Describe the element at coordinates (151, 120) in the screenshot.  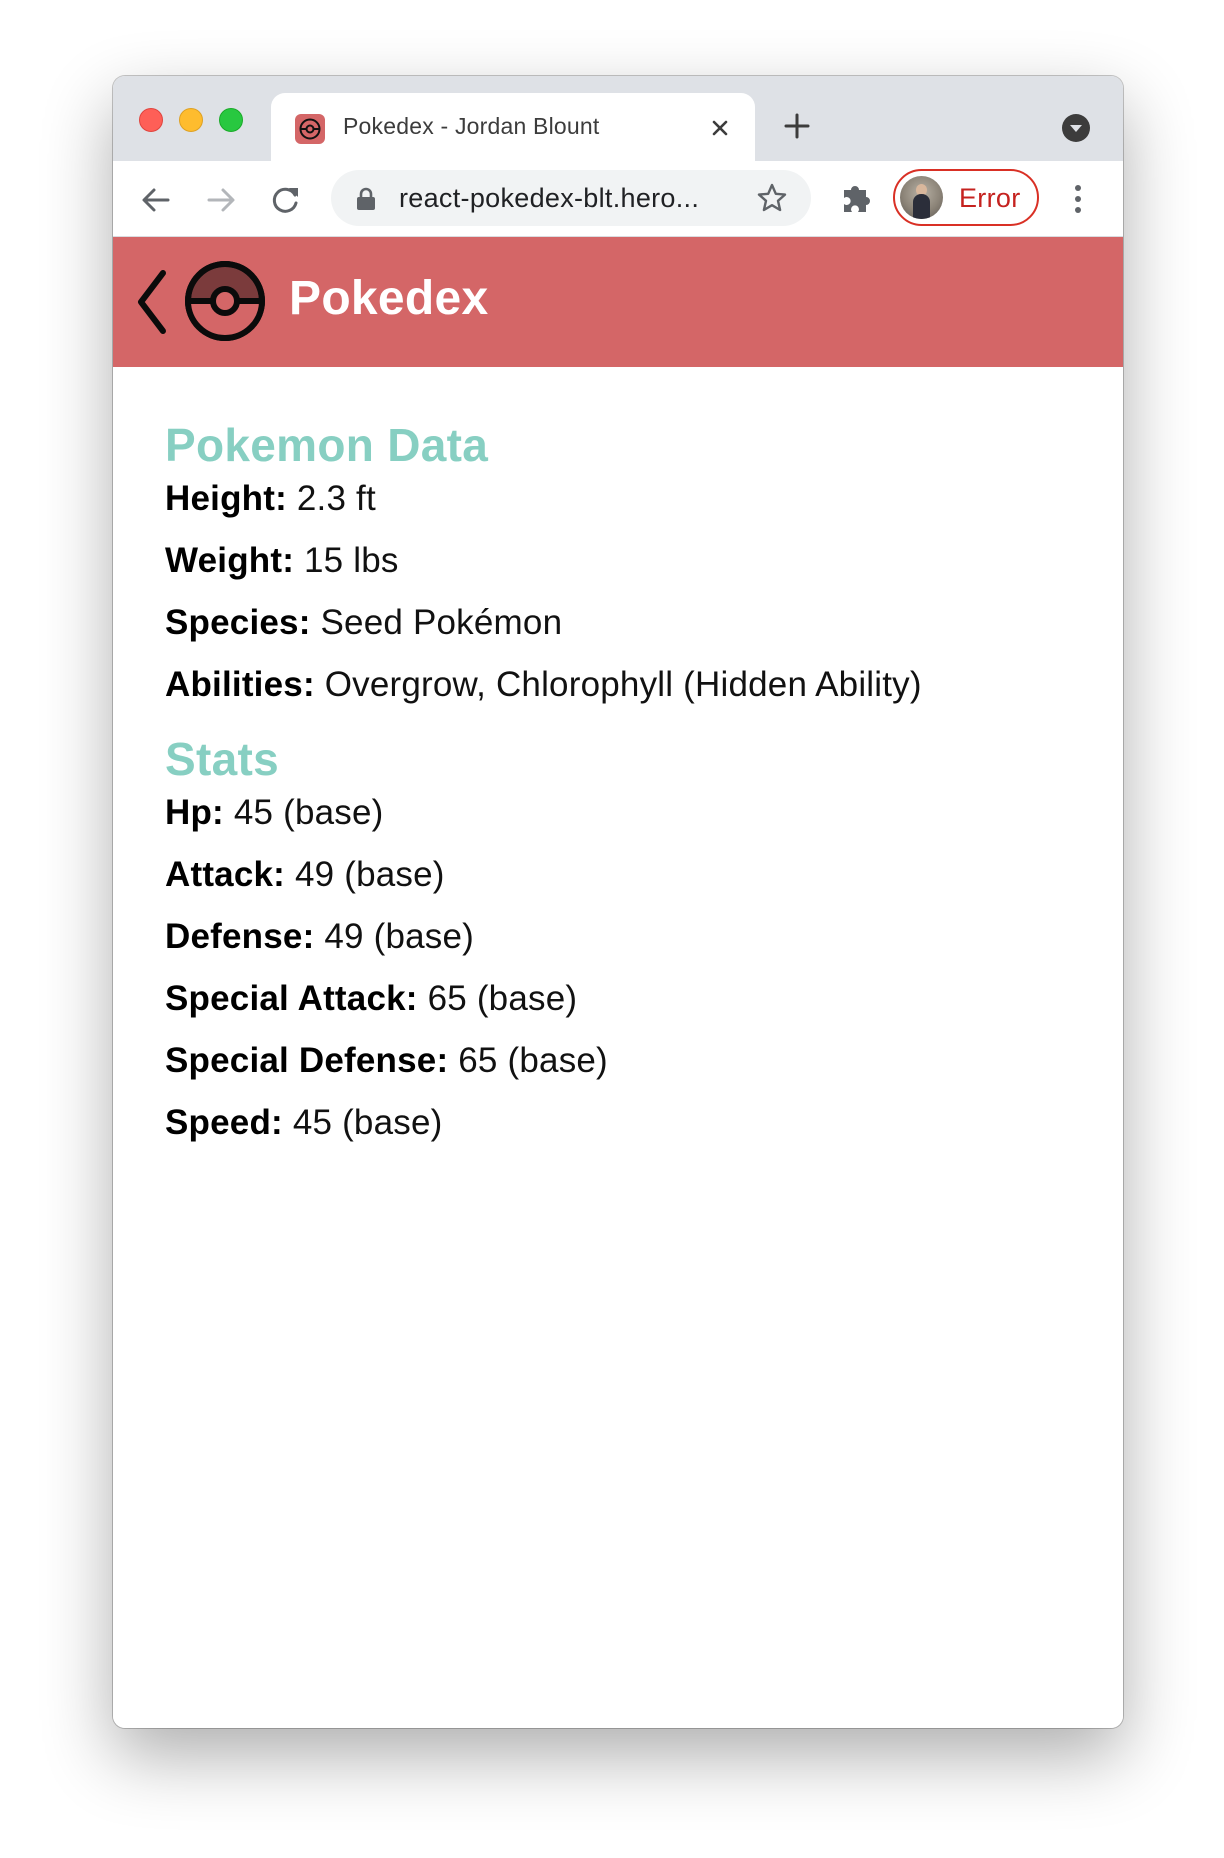
I see `close-window-button` at that location.